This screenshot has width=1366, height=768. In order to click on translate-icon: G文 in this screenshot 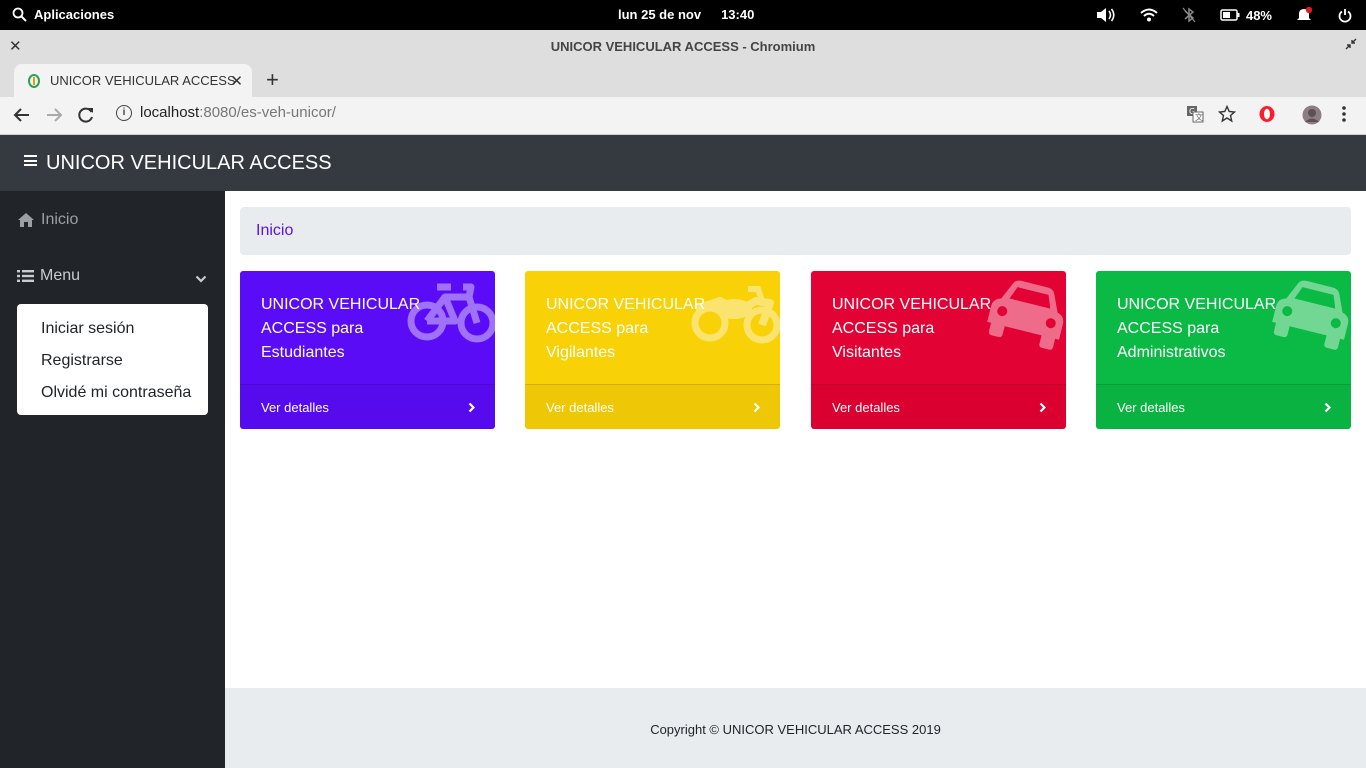, I will do `click(1195, 114)`.